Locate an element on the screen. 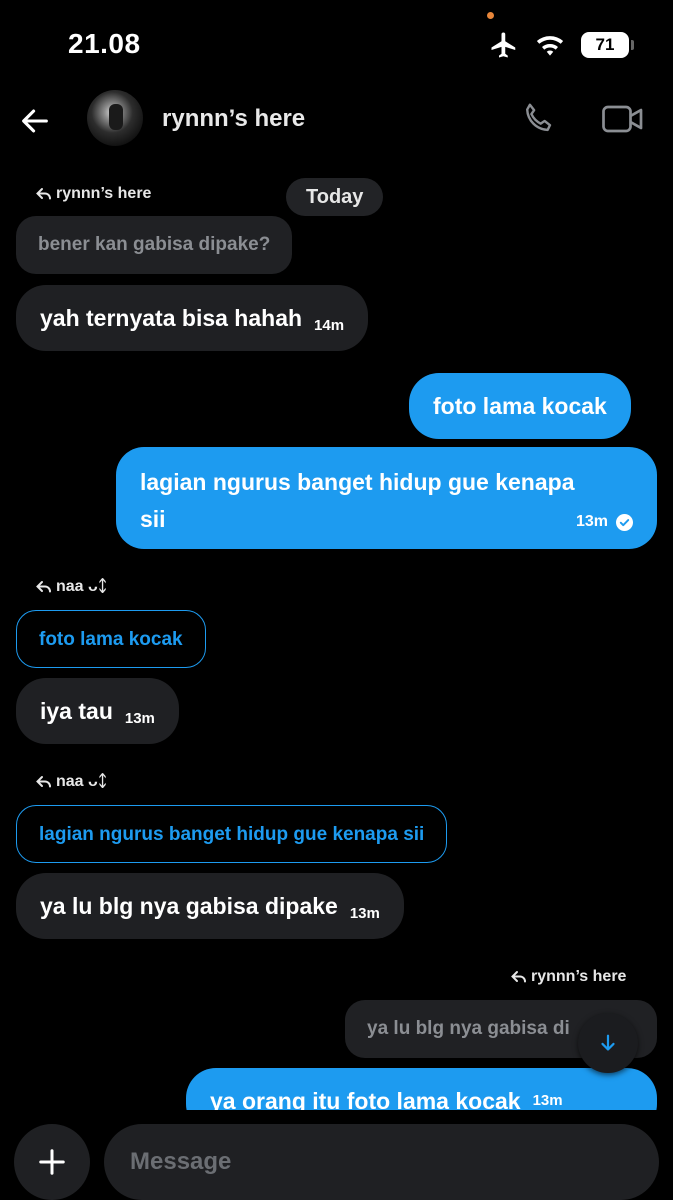 This screenshot has height=1200, width=673. message-text: foto lama kocak is located at coordinates (520, 405).